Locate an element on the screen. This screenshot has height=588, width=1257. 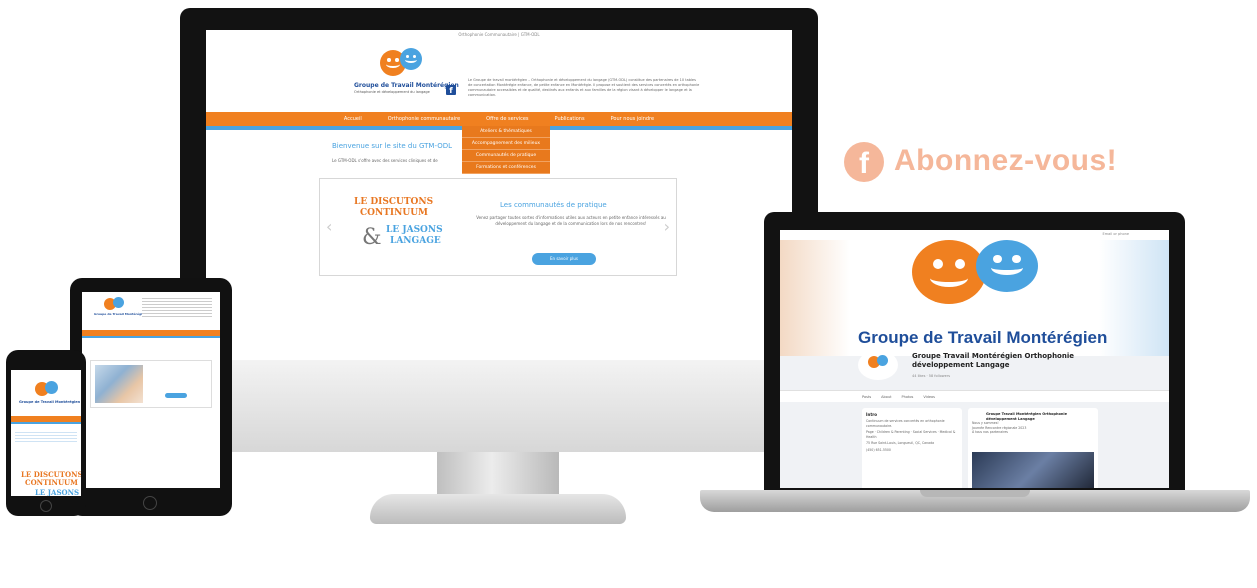
tablet-slider is located at coordinates (151, 384).